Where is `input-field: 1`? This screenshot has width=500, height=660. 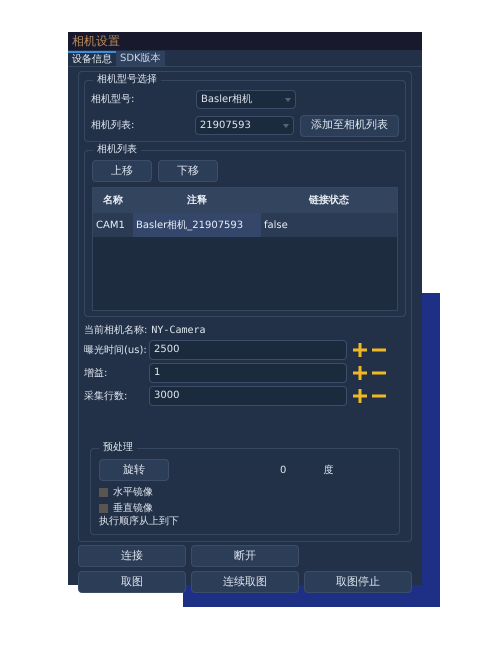
input-field: 1 is located at coordinates (248, 373).